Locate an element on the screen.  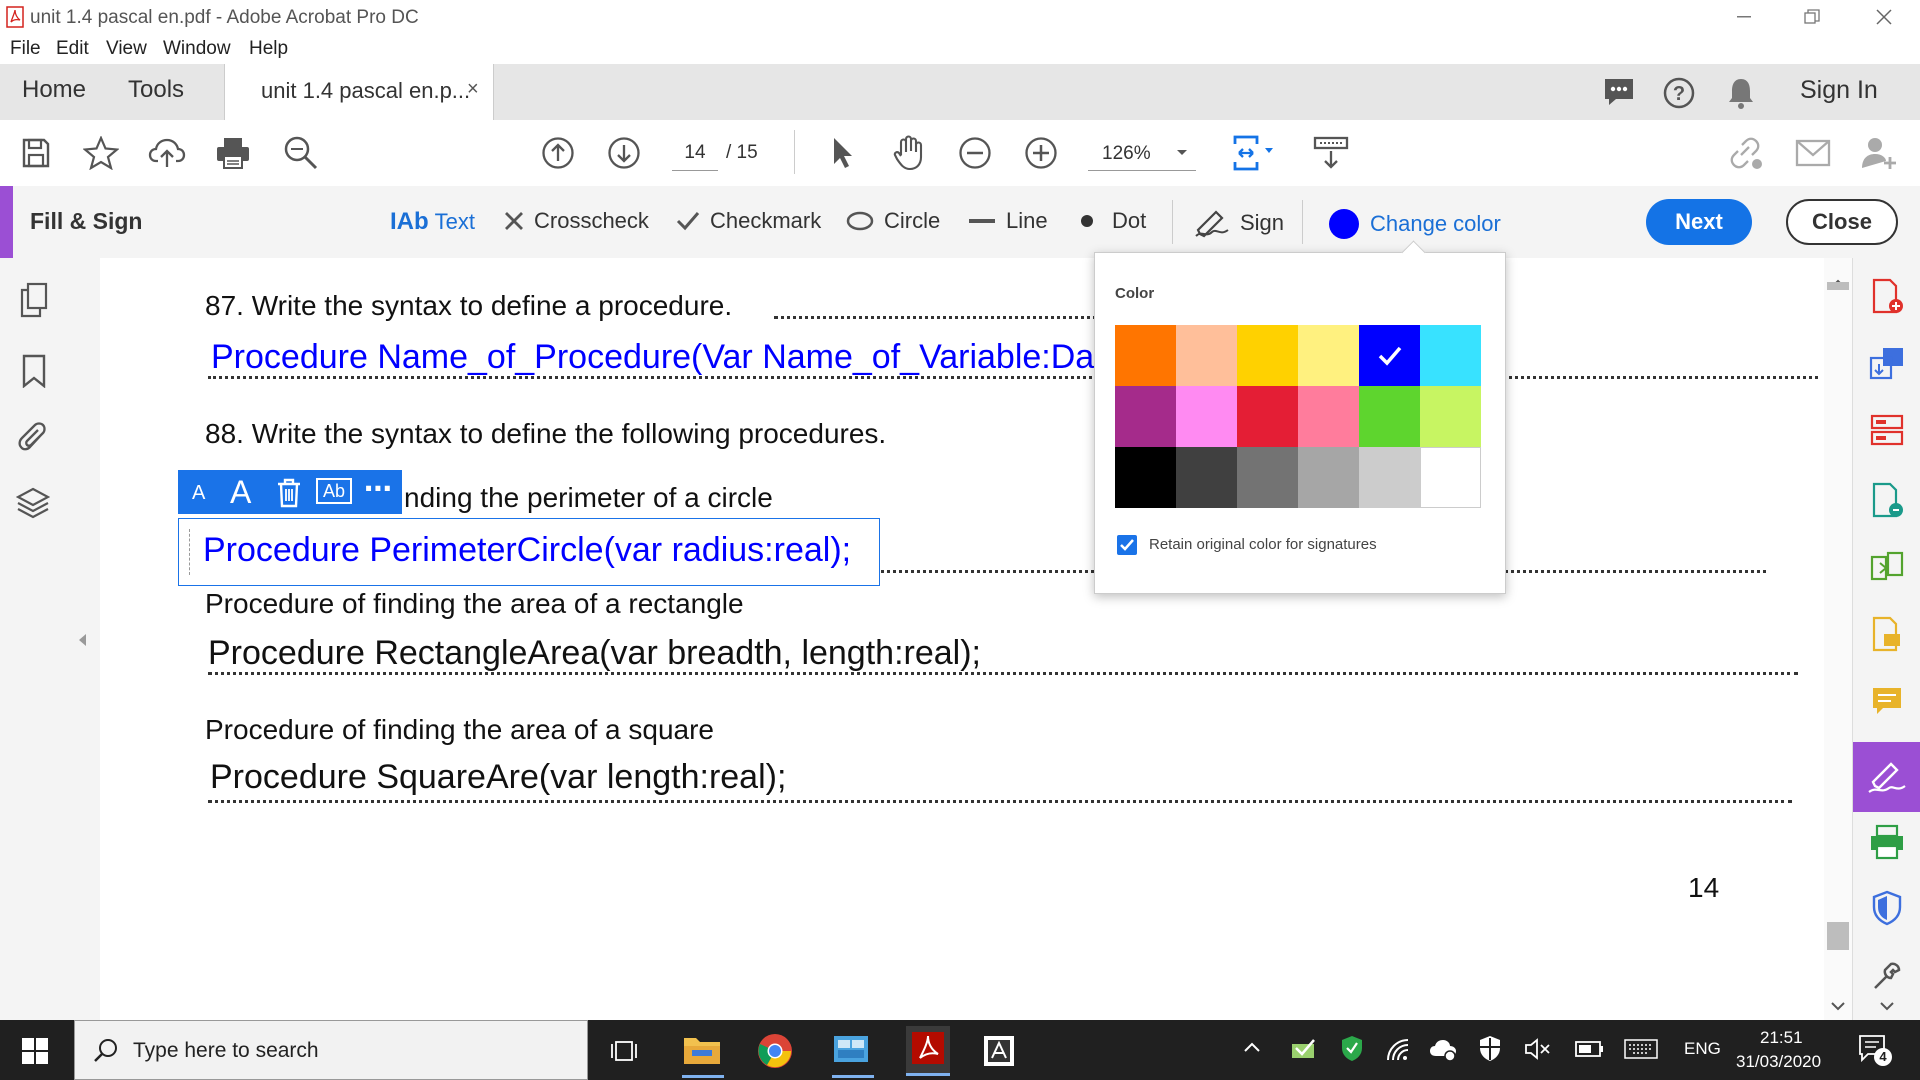
bookmarks-icon is located at coordinates (34, 371).